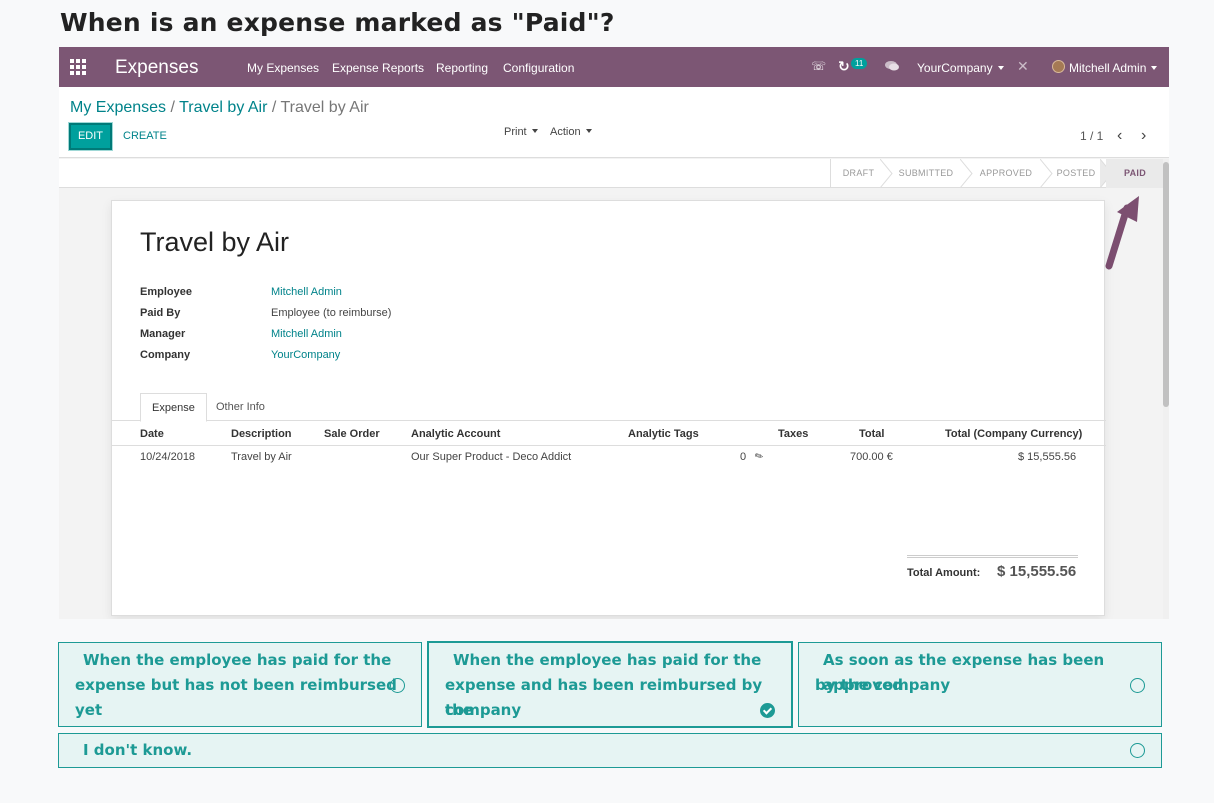 This screenshot has width=1214, height=803. Describe the element at coordinates (215, 242) in the screenshot. I see `expense-title: Travel by Air` at that location.